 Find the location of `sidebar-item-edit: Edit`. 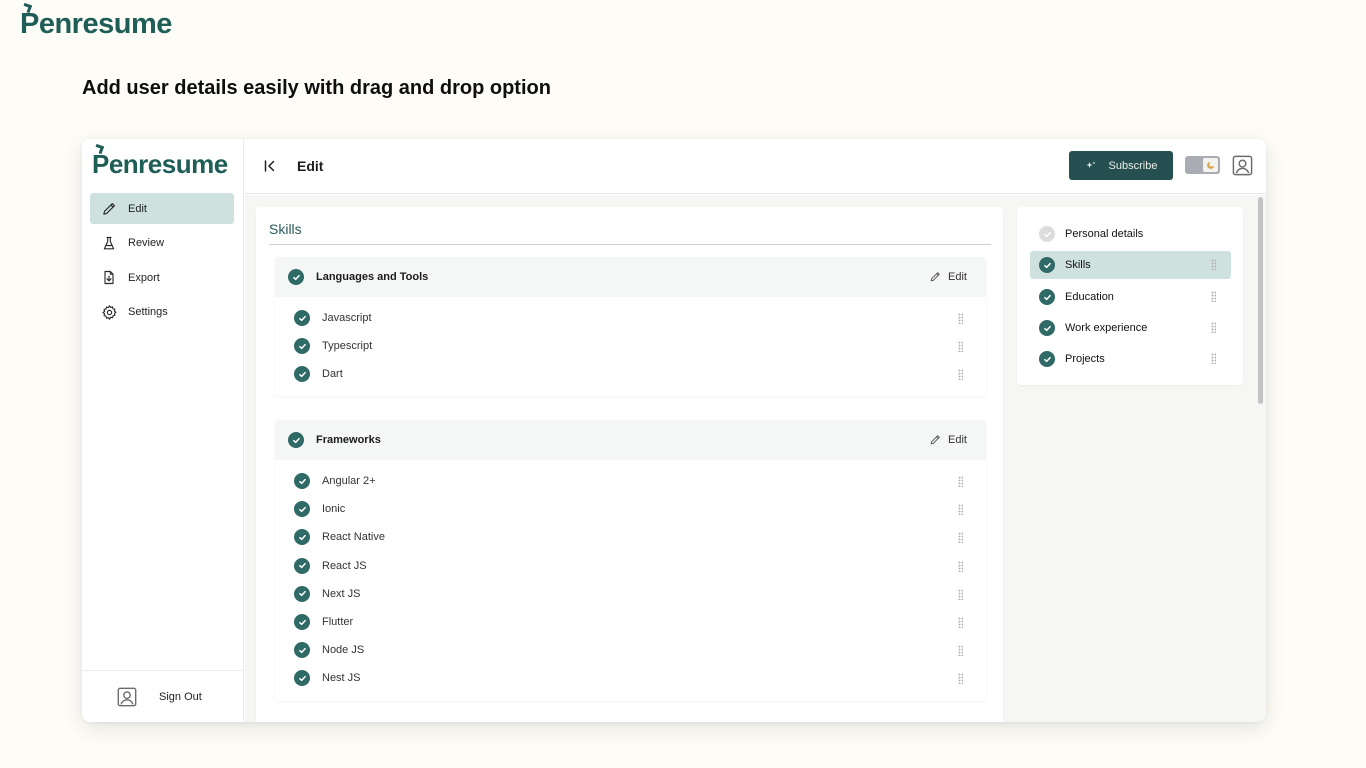

sidebar-item-edit: Edit is located at coordinates (162, 208).